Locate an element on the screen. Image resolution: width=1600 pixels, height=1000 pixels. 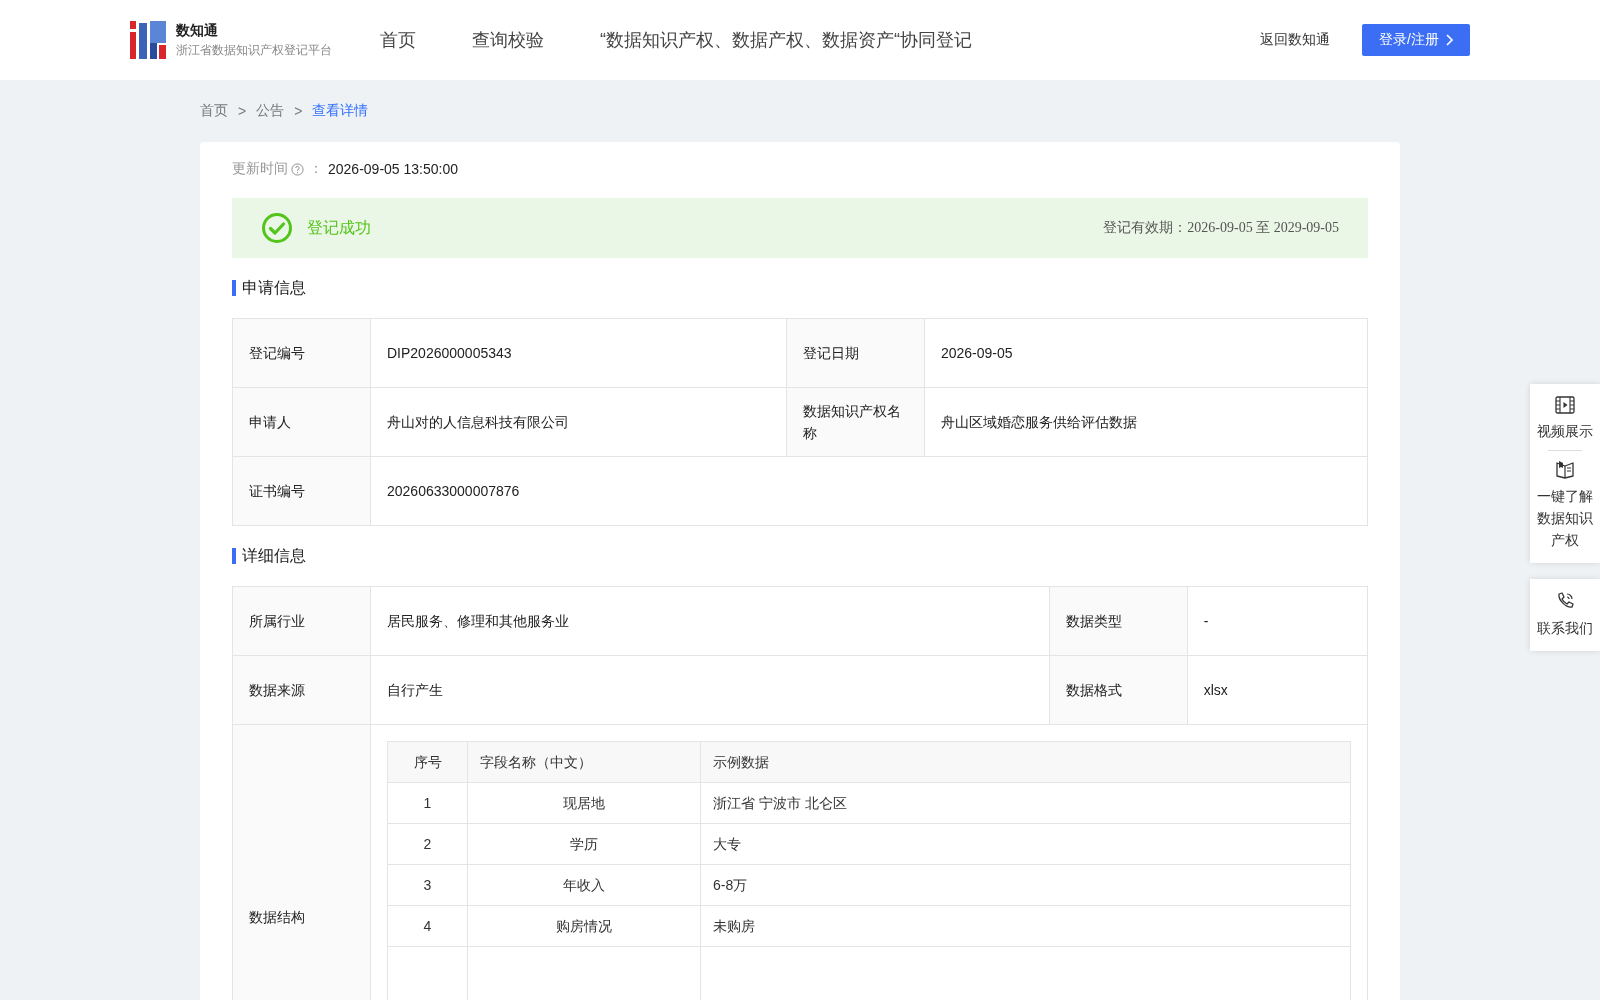
field-value: 居民服务、修理和其他服务业 is located at coordinates (710, 621).